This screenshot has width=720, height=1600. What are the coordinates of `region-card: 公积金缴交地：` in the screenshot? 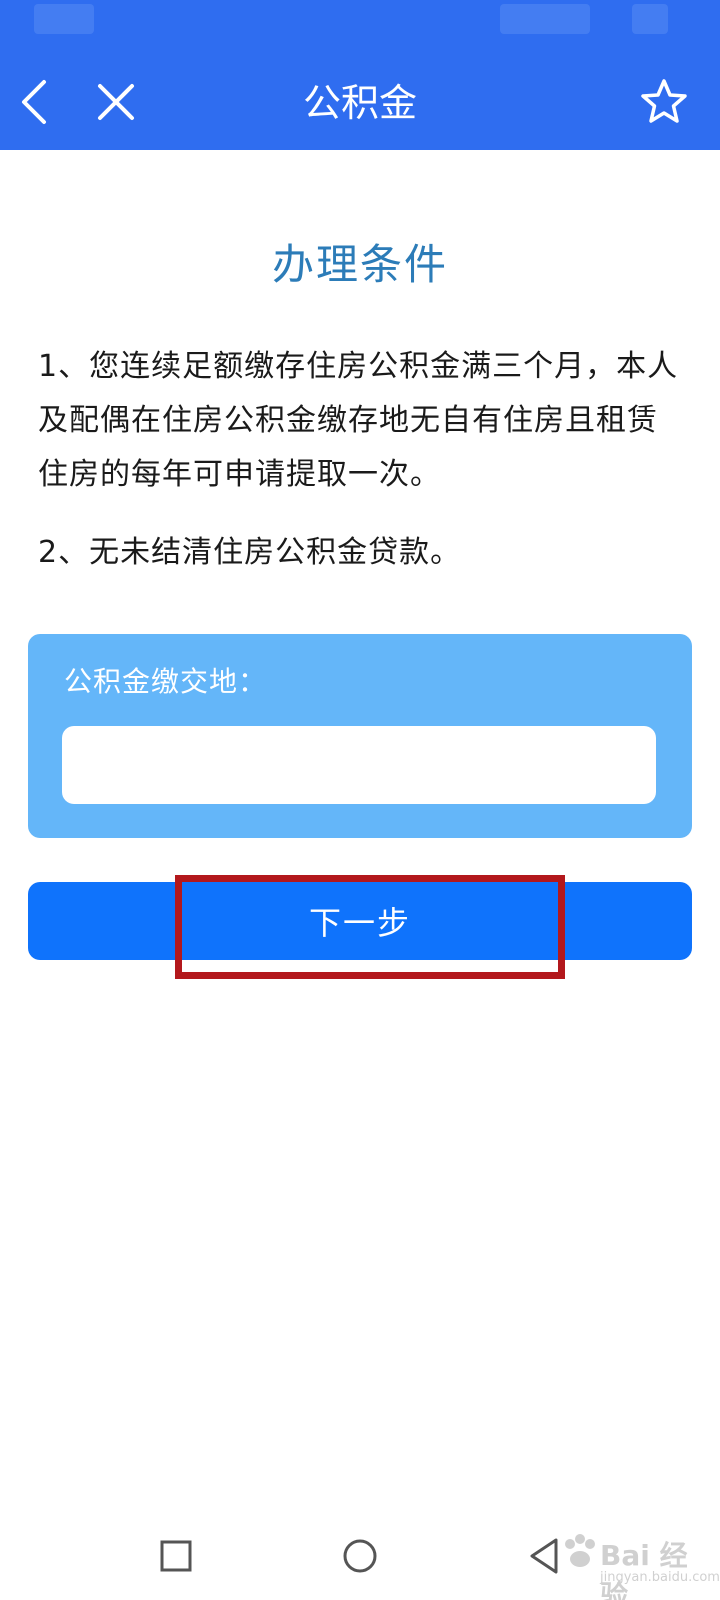 It's located at (360, 736).